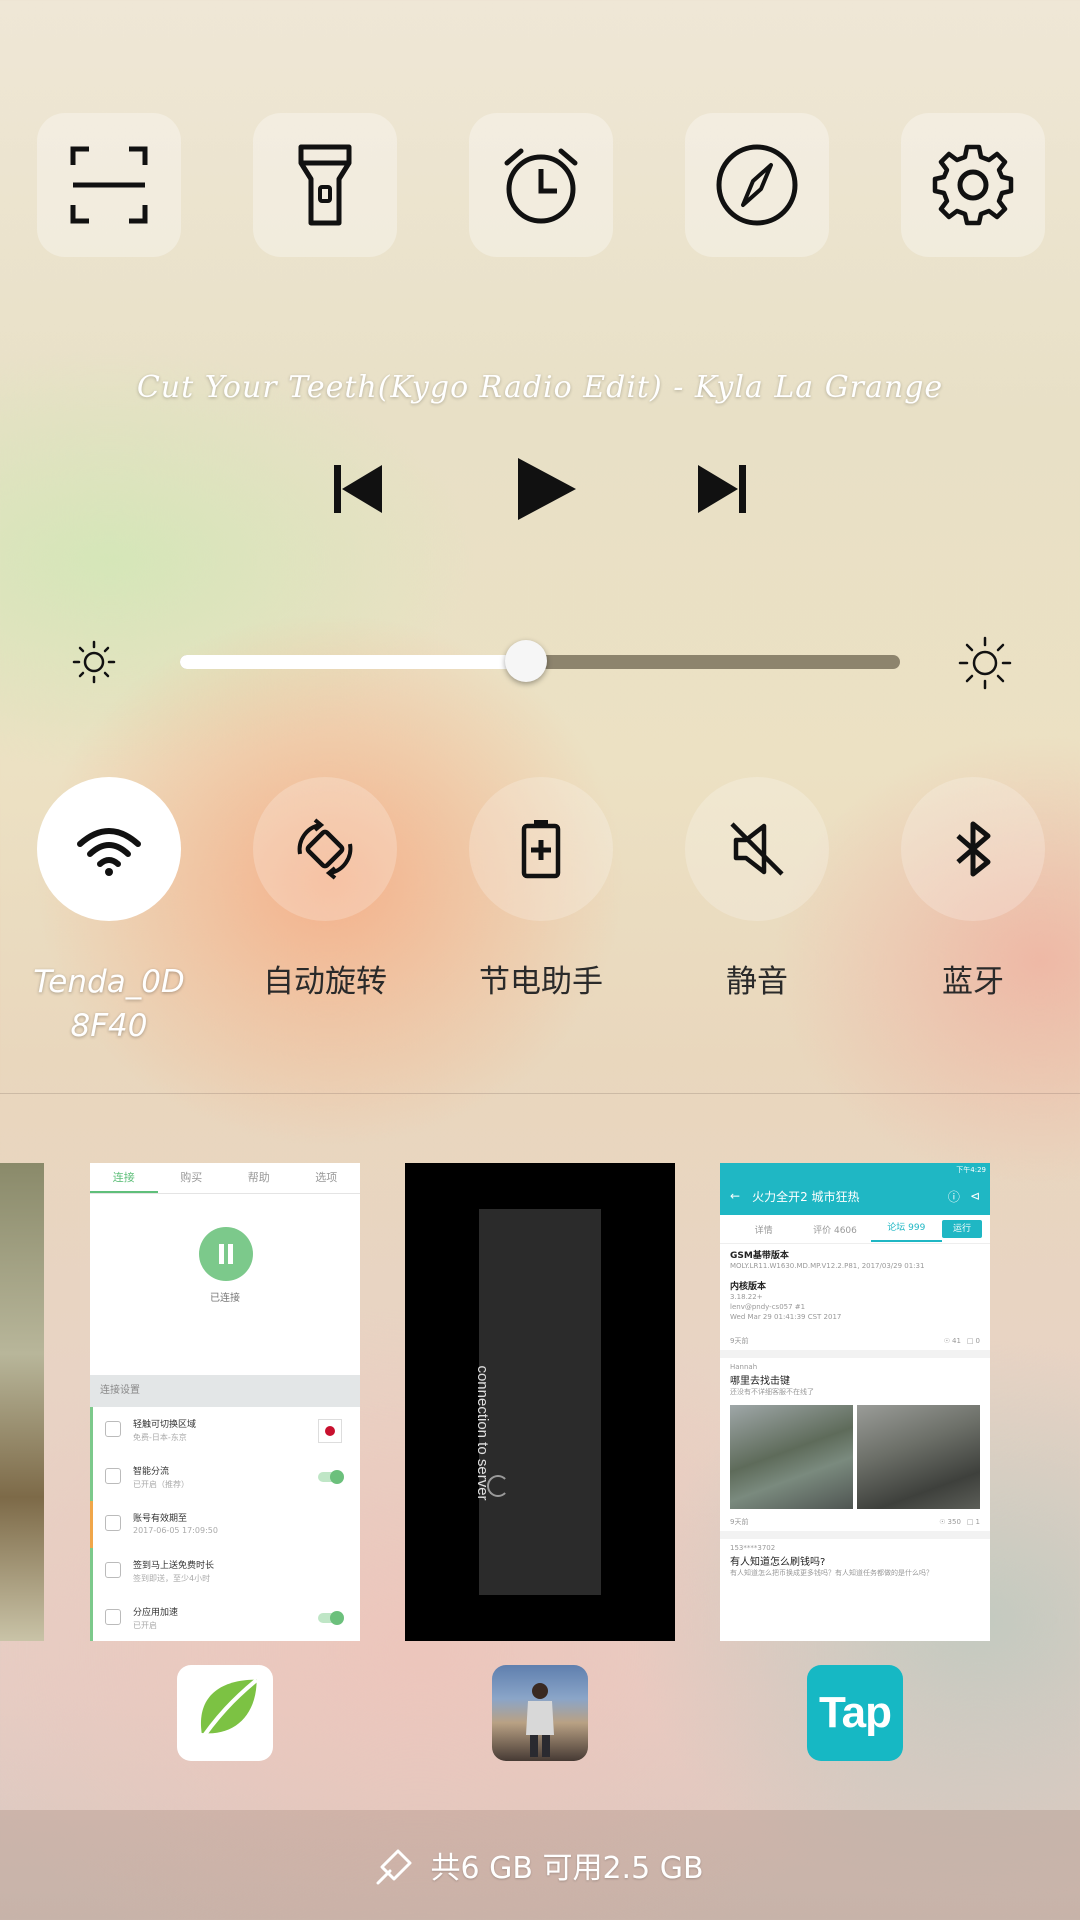 Image resolution: width=1080 pixels, height=1920 pixels. What do you see at coordinates (113, 1570) in the screenshot?
I see `flag-icon` at bounding box center [113, 1570].